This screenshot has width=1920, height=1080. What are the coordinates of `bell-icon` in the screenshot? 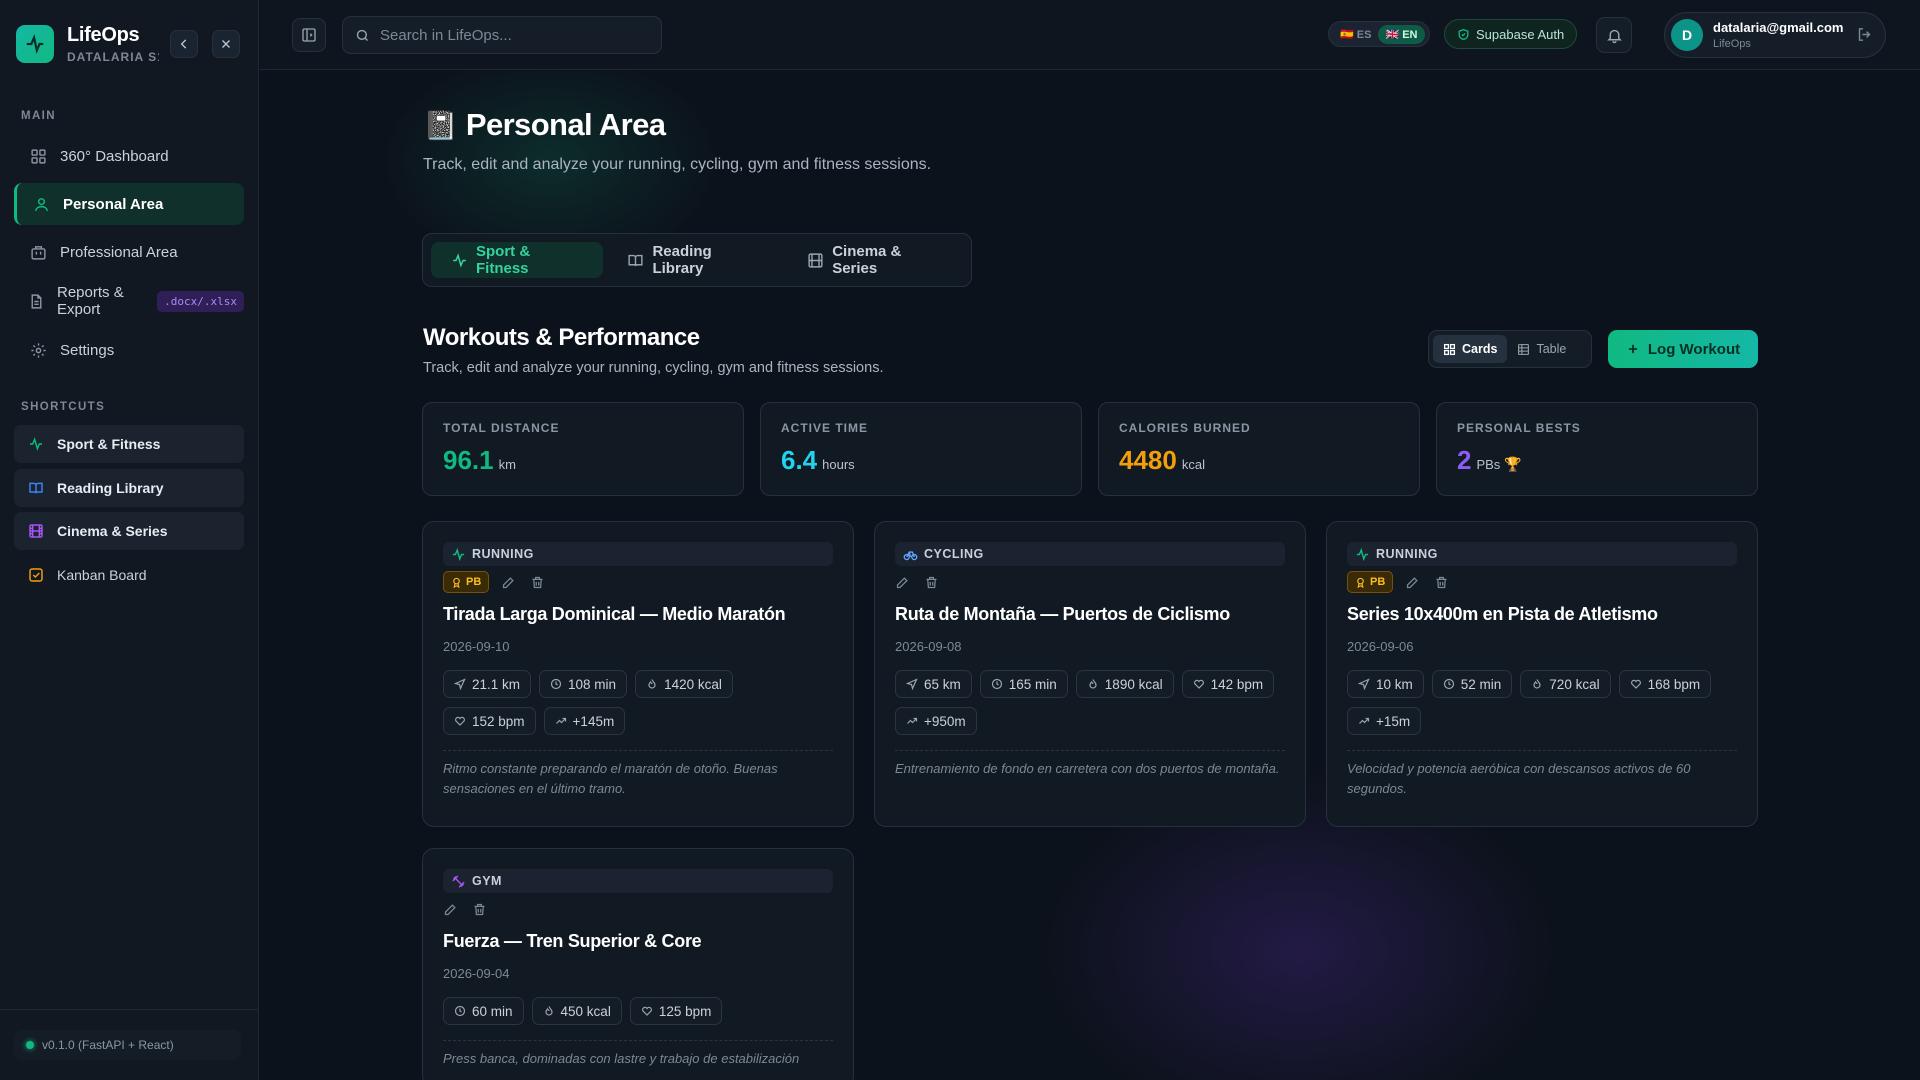 It's located at (1614, 36).